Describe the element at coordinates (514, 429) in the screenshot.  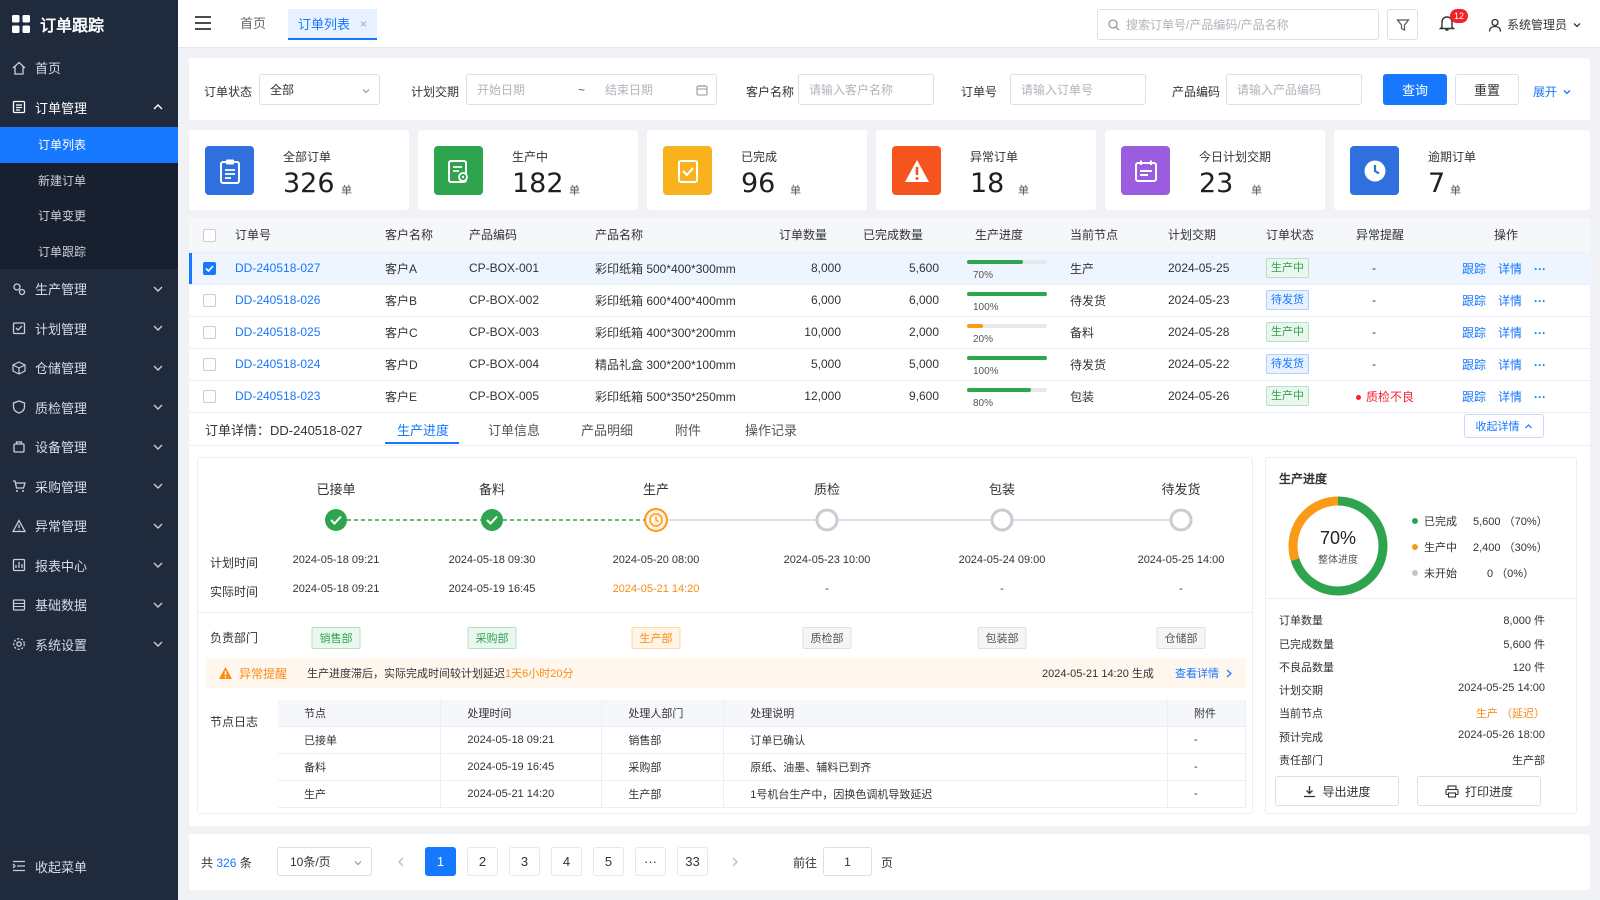
I see `tab-order-info: 订单信息` at that location.